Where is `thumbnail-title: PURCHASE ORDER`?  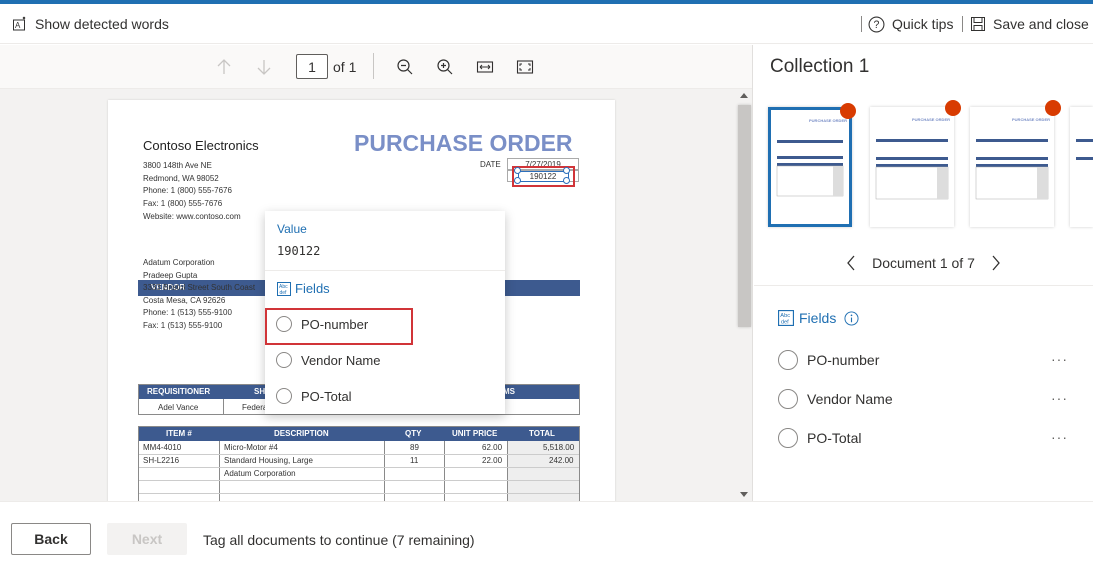 thumbnail-title: PURCHASE ORDER is located at coordinates (931, 119).